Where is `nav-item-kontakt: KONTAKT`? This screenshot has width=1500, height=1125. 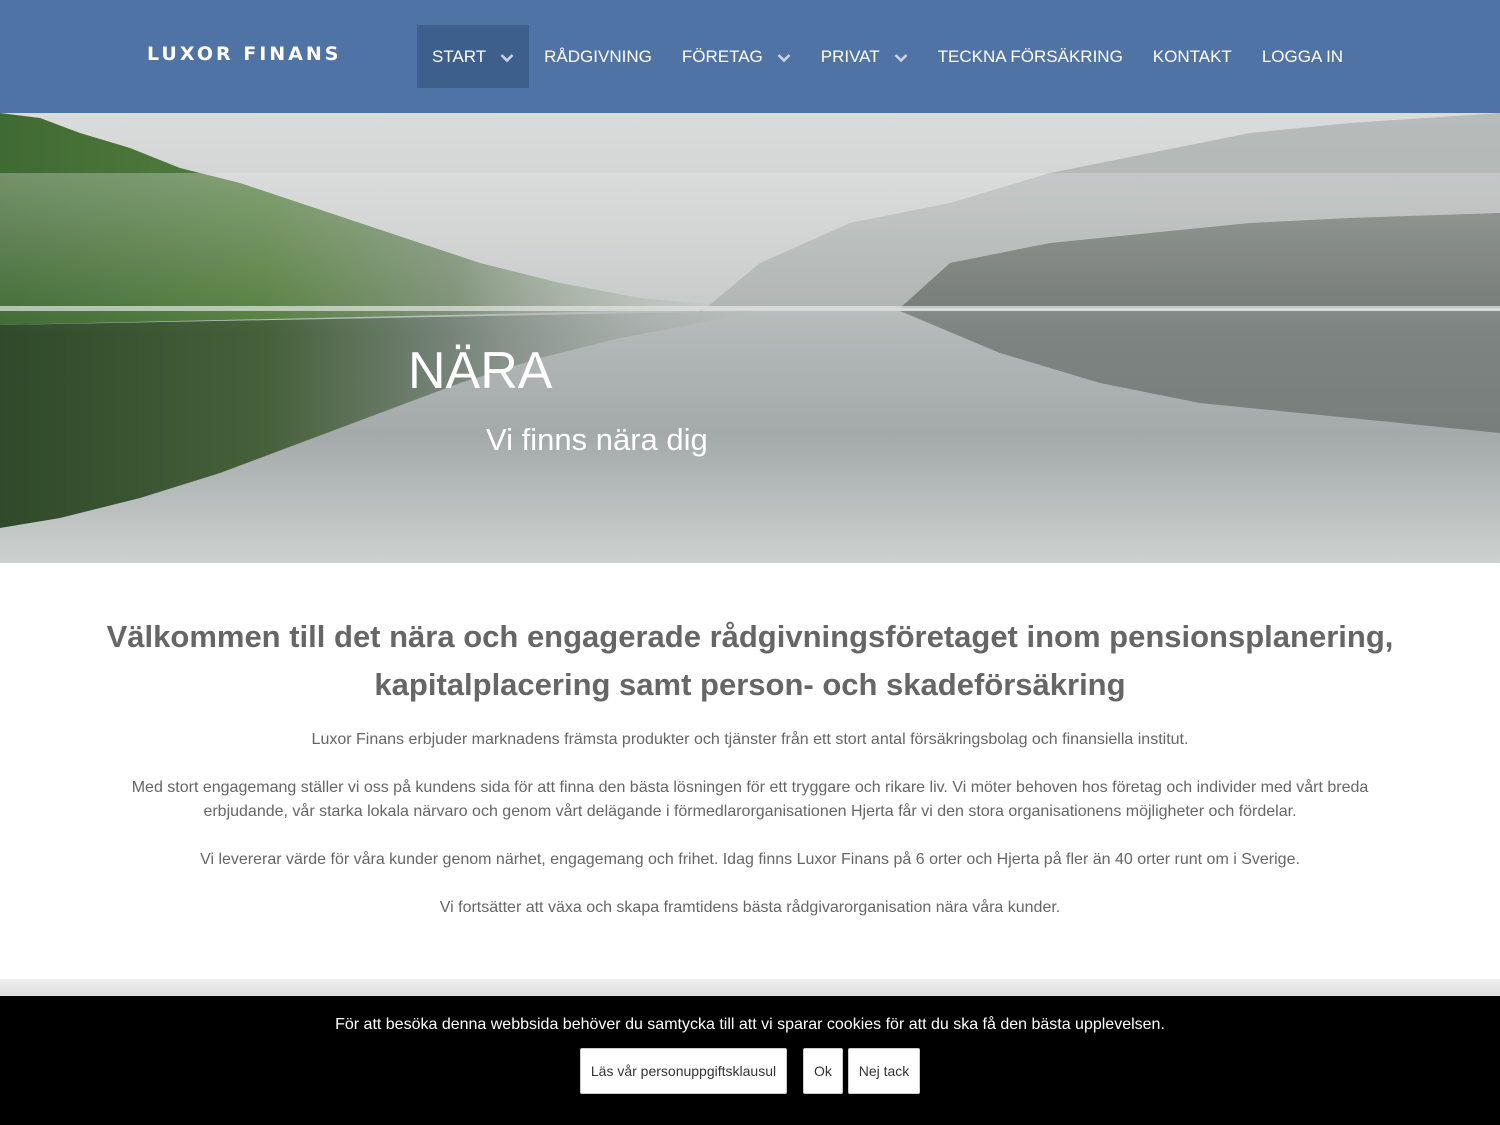
nav-item-kontakt: KONTAKT is located at coordinates (1192, 56).